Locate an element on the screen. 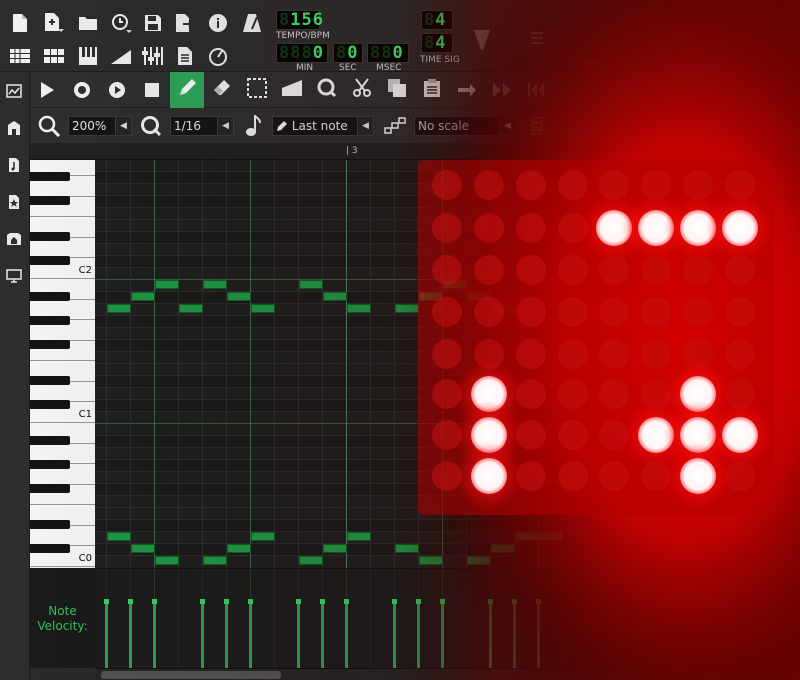 The height and width of the screenshot is (680, 800). piano-keyboard: C2 C1 C0 is located at coordinates (62, 364).